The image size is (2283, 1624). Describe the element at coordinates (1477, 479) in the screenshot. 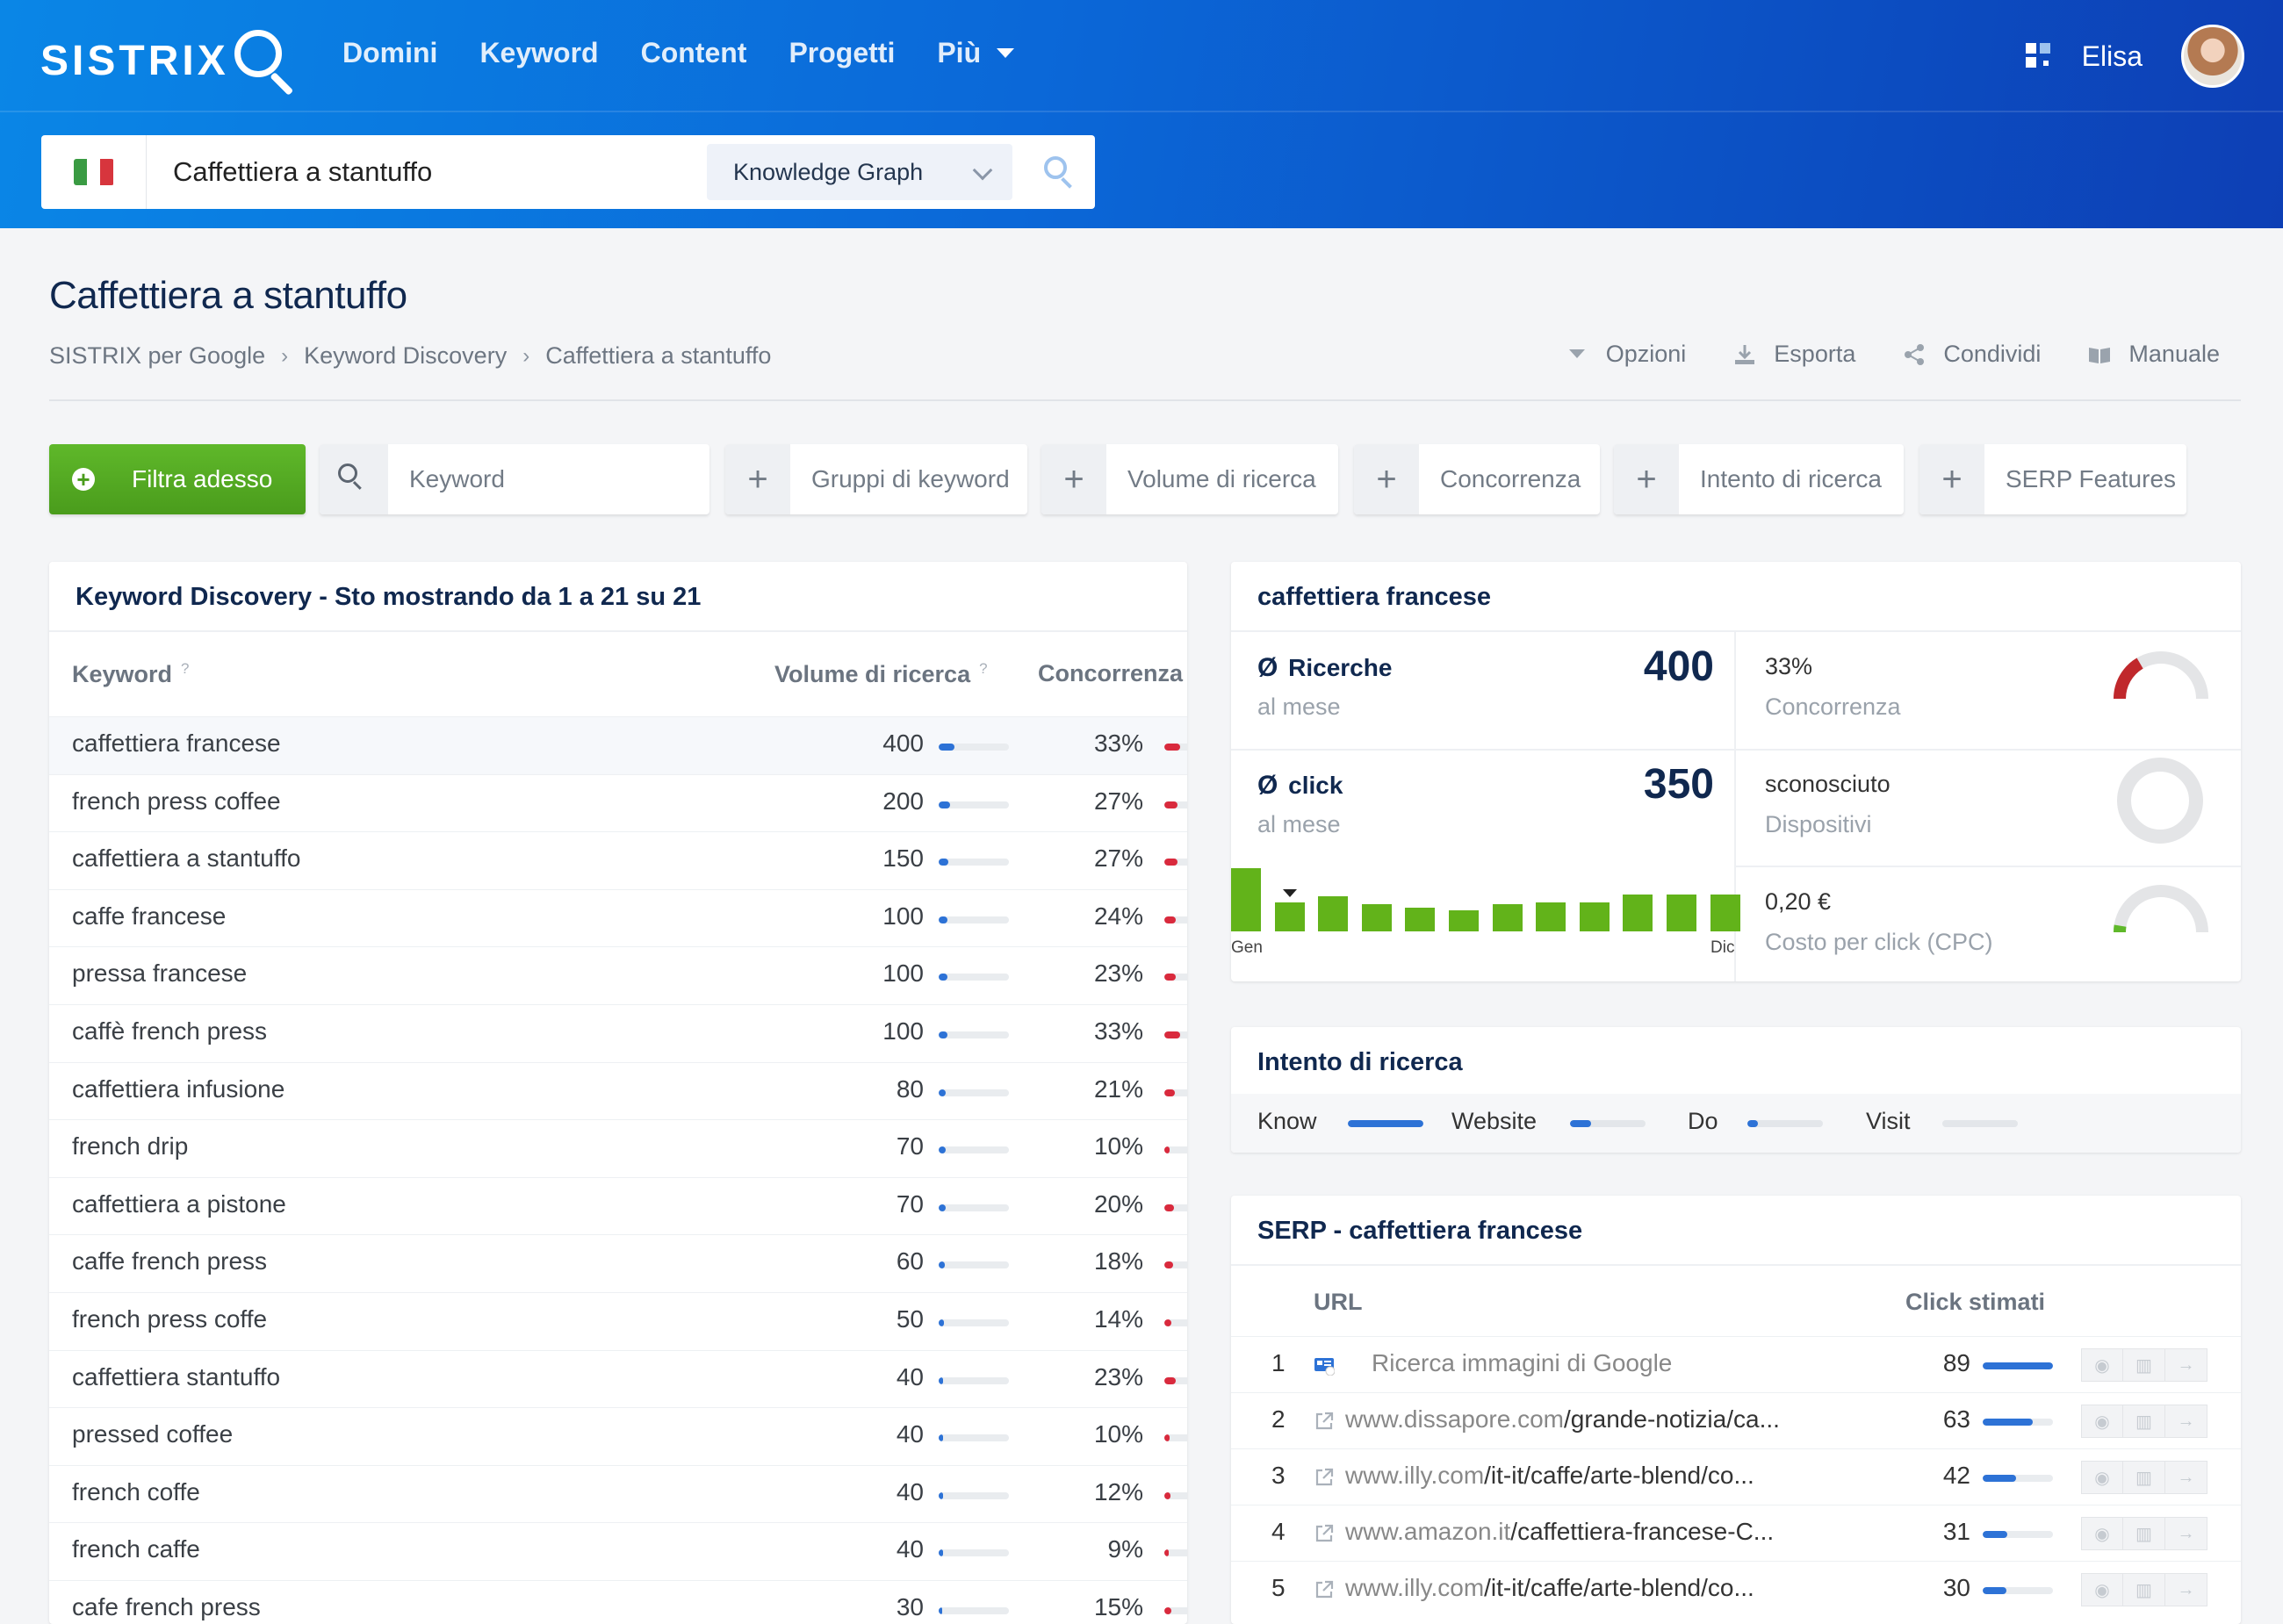

I see `filter-competition: + Concorrenza` at that location.